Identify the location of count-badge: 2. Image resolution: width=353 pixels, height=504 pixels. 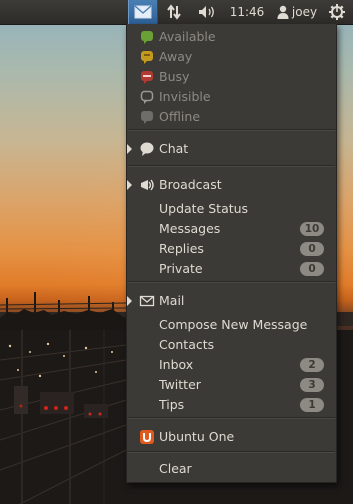
(312, 365).